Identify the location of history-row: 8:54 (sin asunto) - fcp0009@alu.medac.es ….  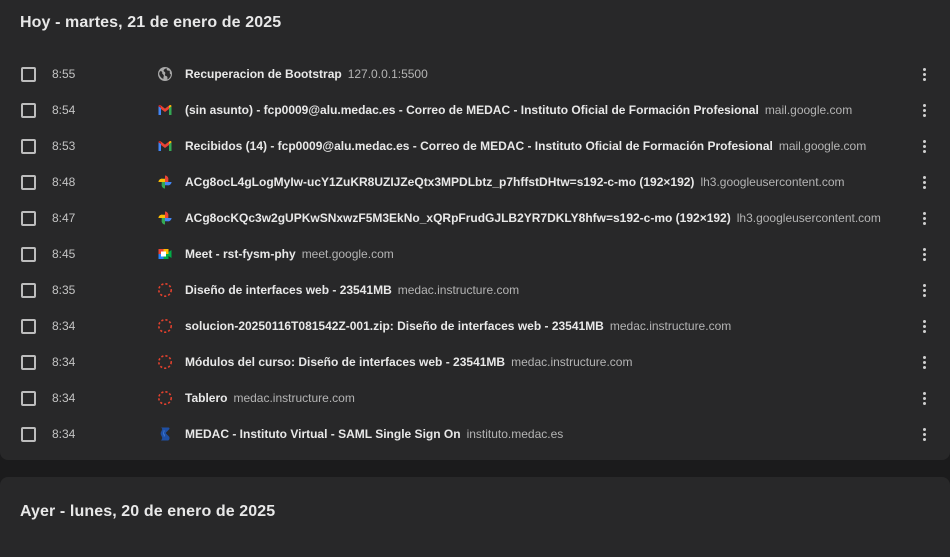
(475, 110).